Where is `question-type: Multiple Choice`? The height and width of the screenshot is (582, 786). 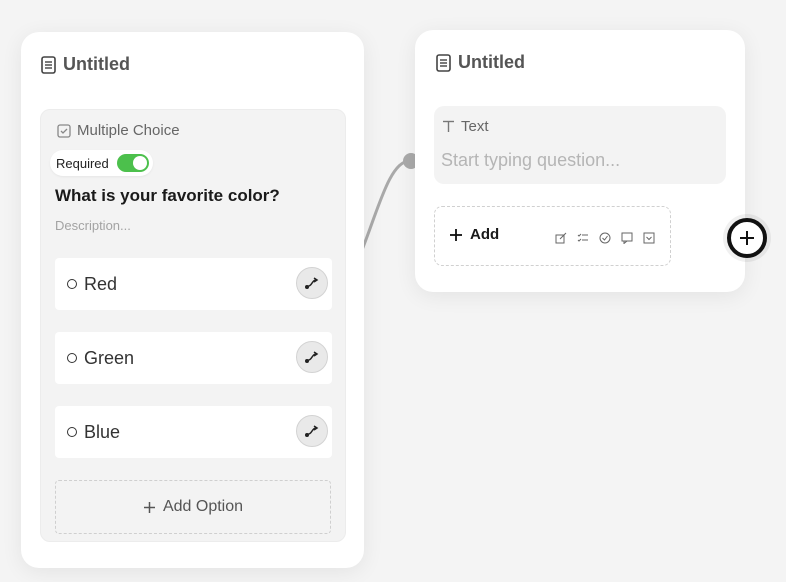 question-type: Multiple Choice is located at coordinates (118, 130).